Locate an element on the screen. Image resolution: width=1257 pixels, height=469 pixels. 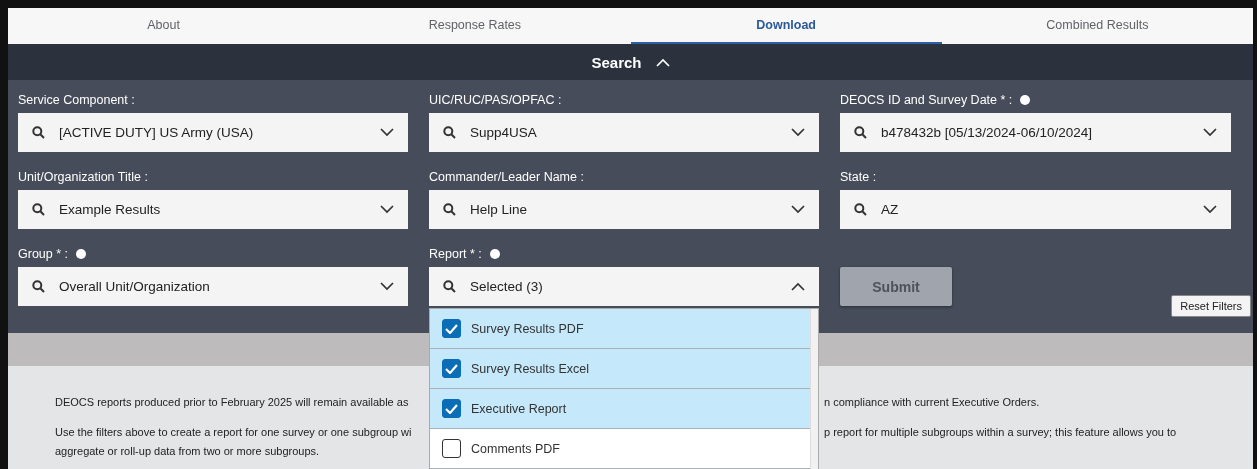
select-field: AZ is located at coordinates (1035, 209).